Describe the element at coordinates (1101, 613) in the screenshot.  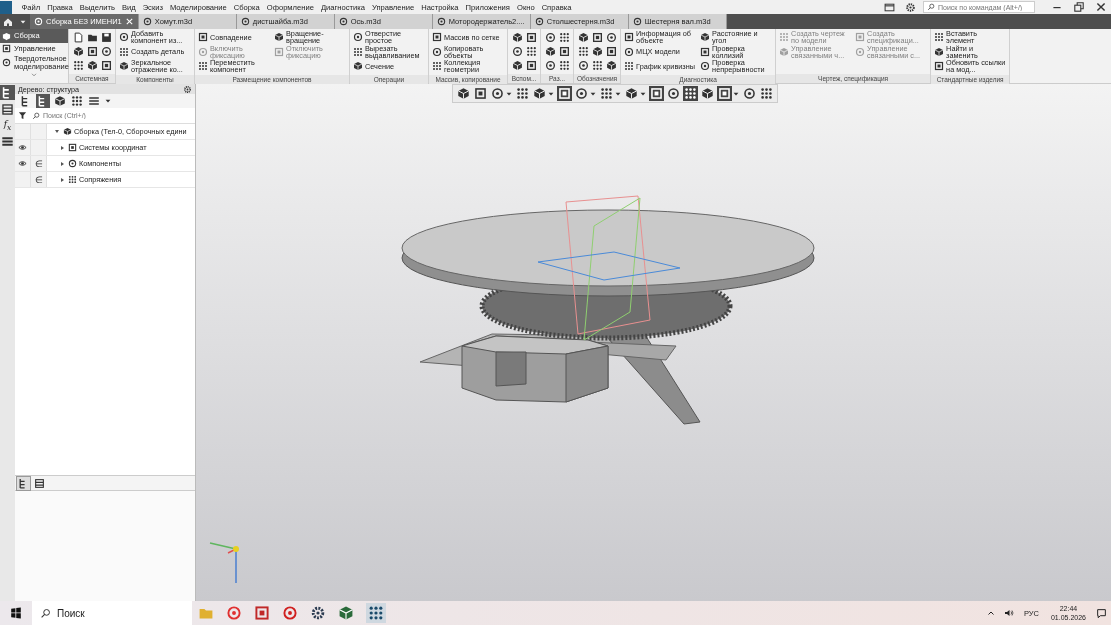
I see `message-icon` at that location.